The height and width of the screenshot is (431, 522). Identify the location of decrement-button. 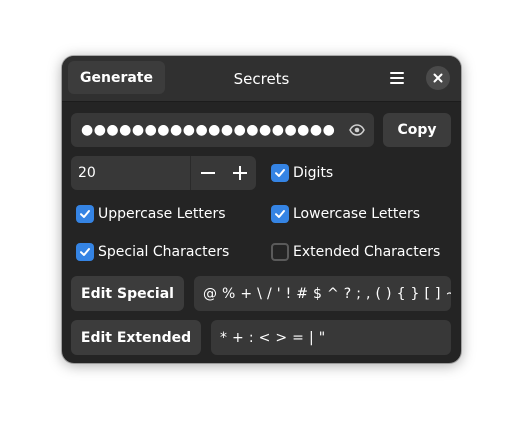
(208, 173).